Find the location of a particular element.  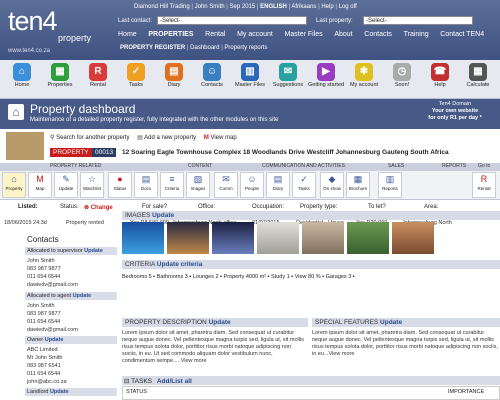

toolbar-tasks-button: ✓ Tasks is located at coordinates (136, 75).